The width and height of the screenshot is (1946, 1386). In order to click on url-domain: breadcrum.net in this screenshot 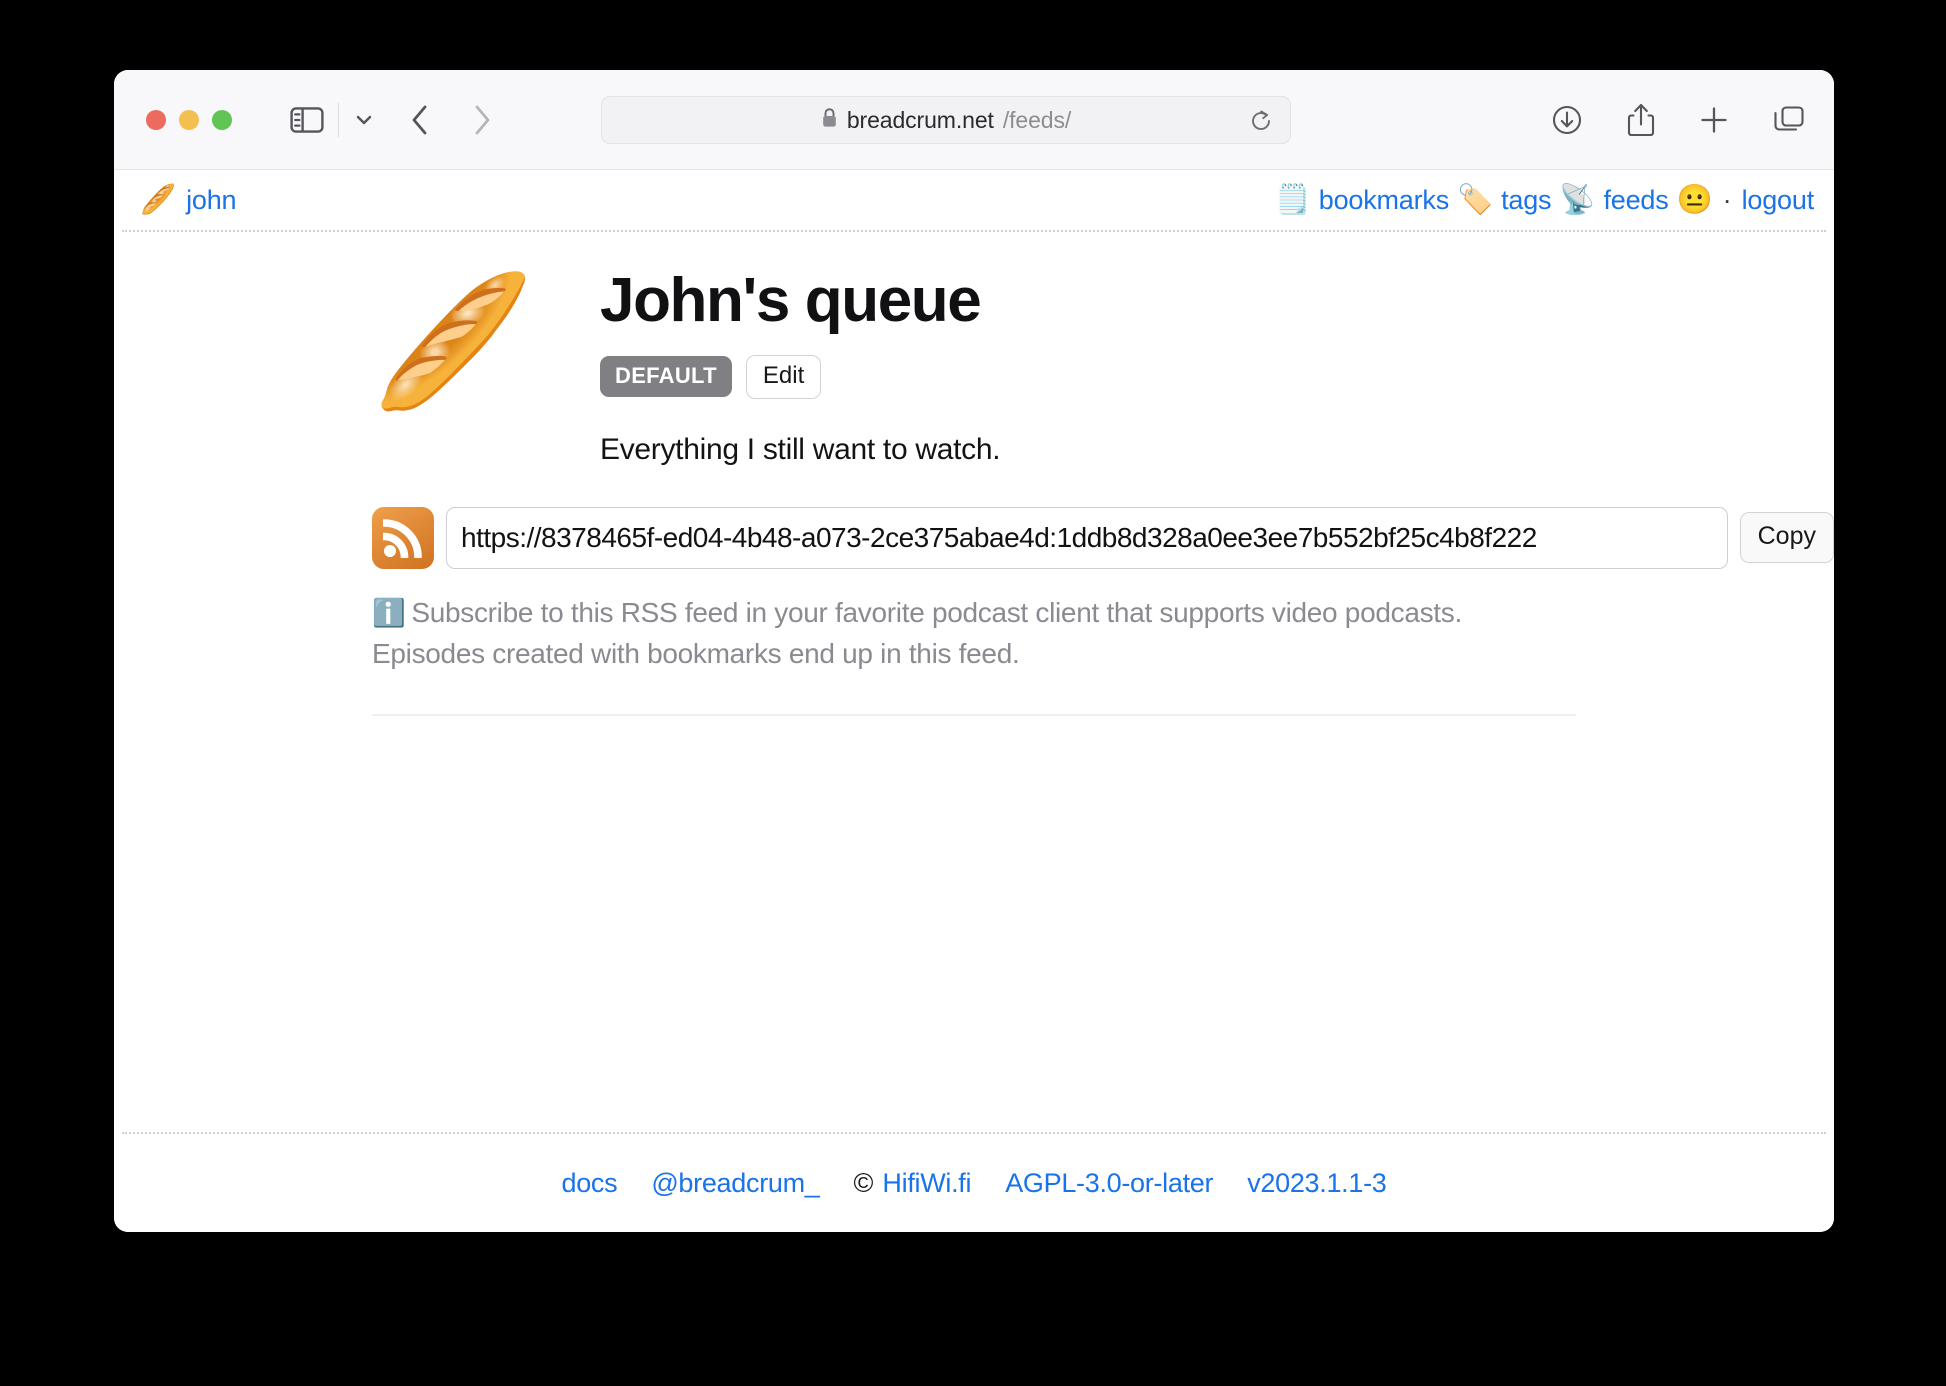, I will do `click(920, 119)`.